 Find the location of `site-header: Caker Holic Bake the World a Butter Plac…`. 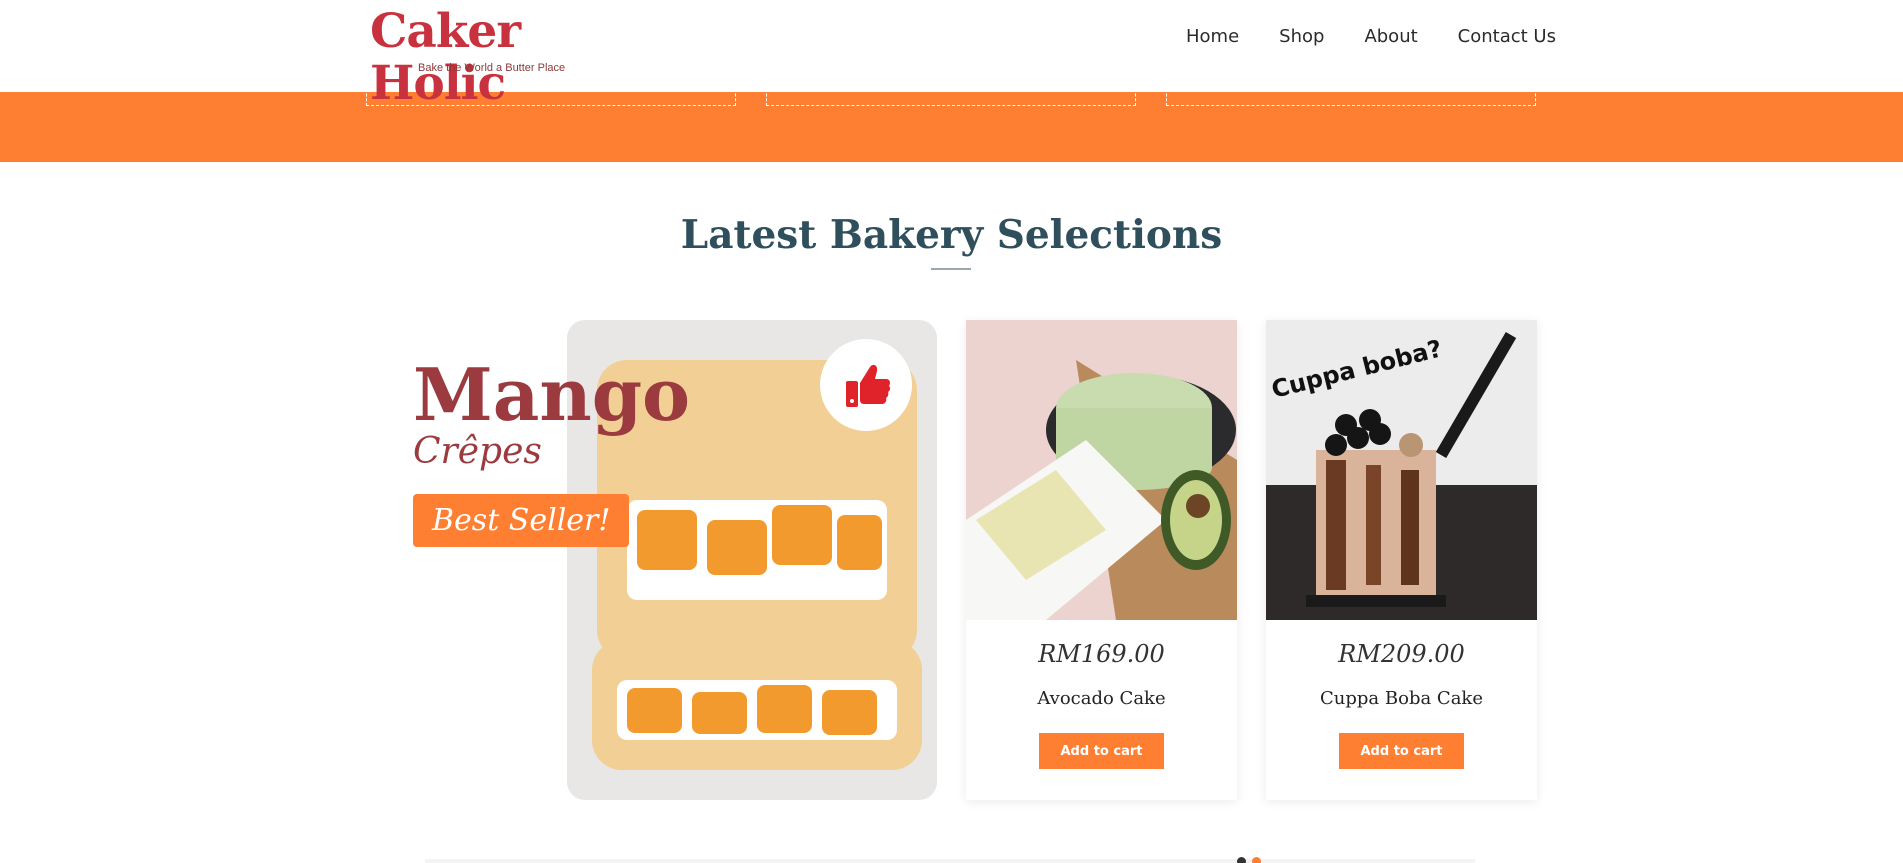

site-header: Caker Holic Bake the World a Butter Plac… is located at coordinates (951, 55).